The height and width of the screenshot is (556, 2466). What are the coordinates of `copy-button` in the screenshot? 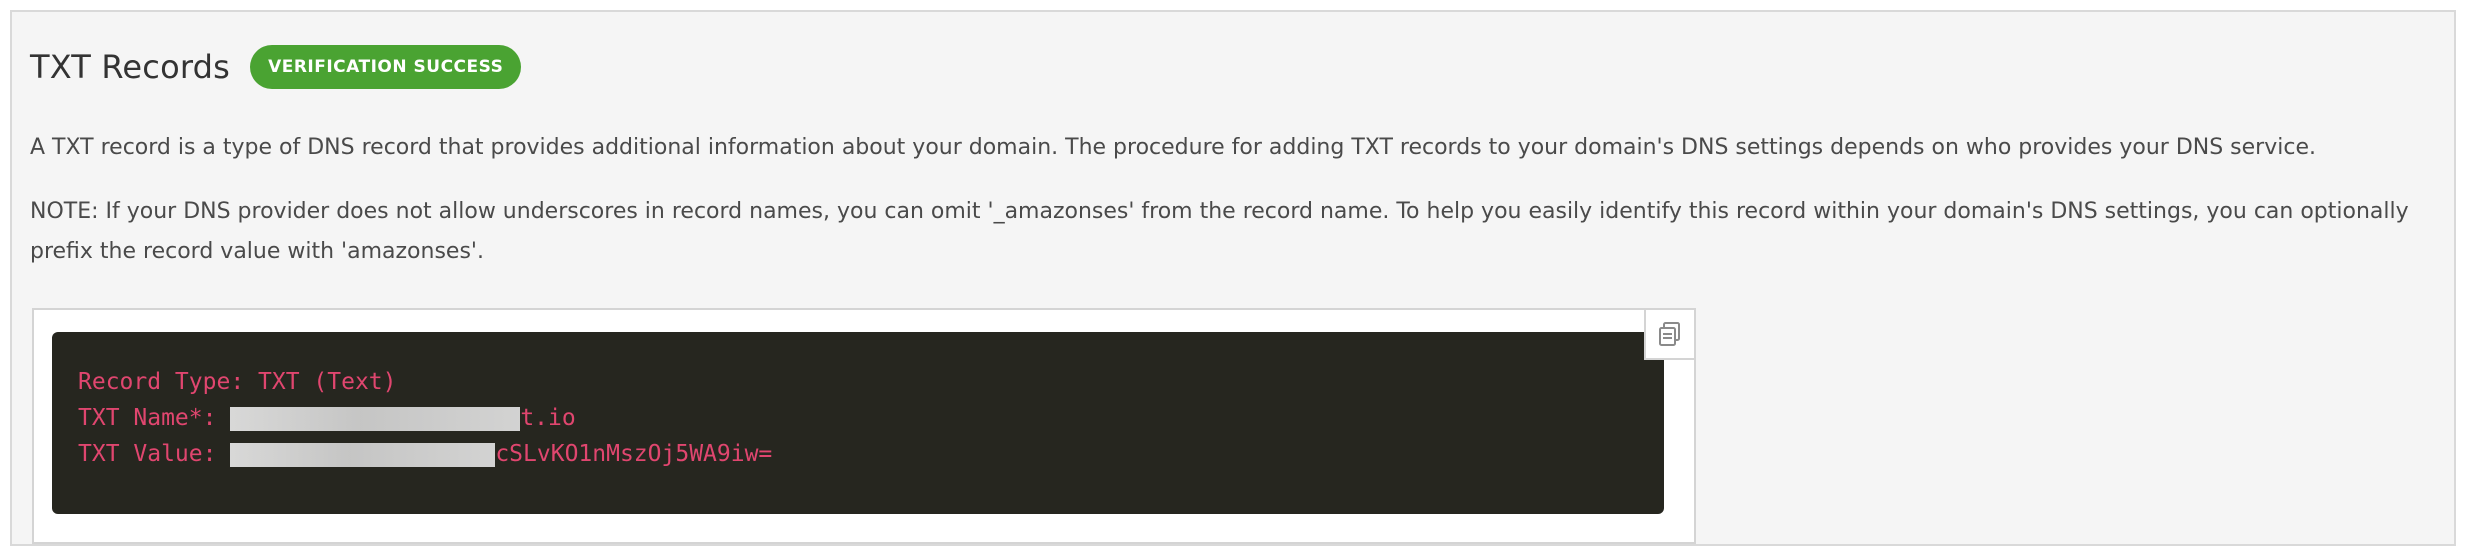 It's located at (1670, 334).